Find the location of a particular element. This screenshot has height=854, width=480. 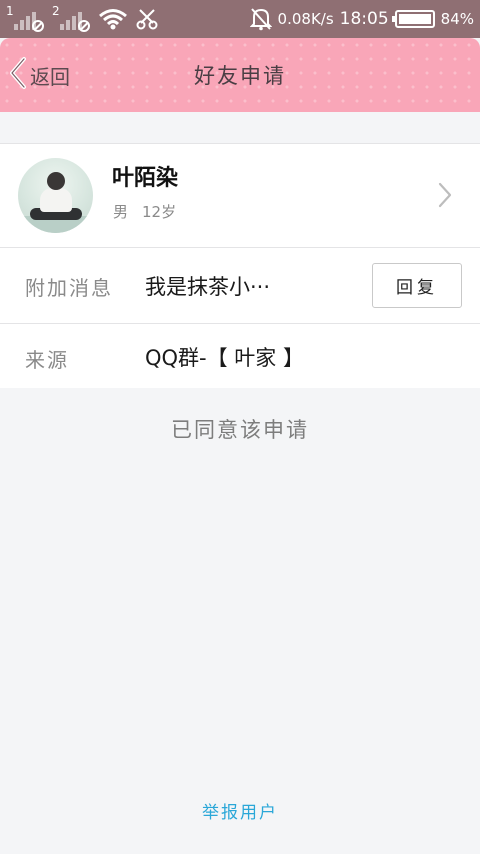

profile-card is located at coordinates (240, 195).